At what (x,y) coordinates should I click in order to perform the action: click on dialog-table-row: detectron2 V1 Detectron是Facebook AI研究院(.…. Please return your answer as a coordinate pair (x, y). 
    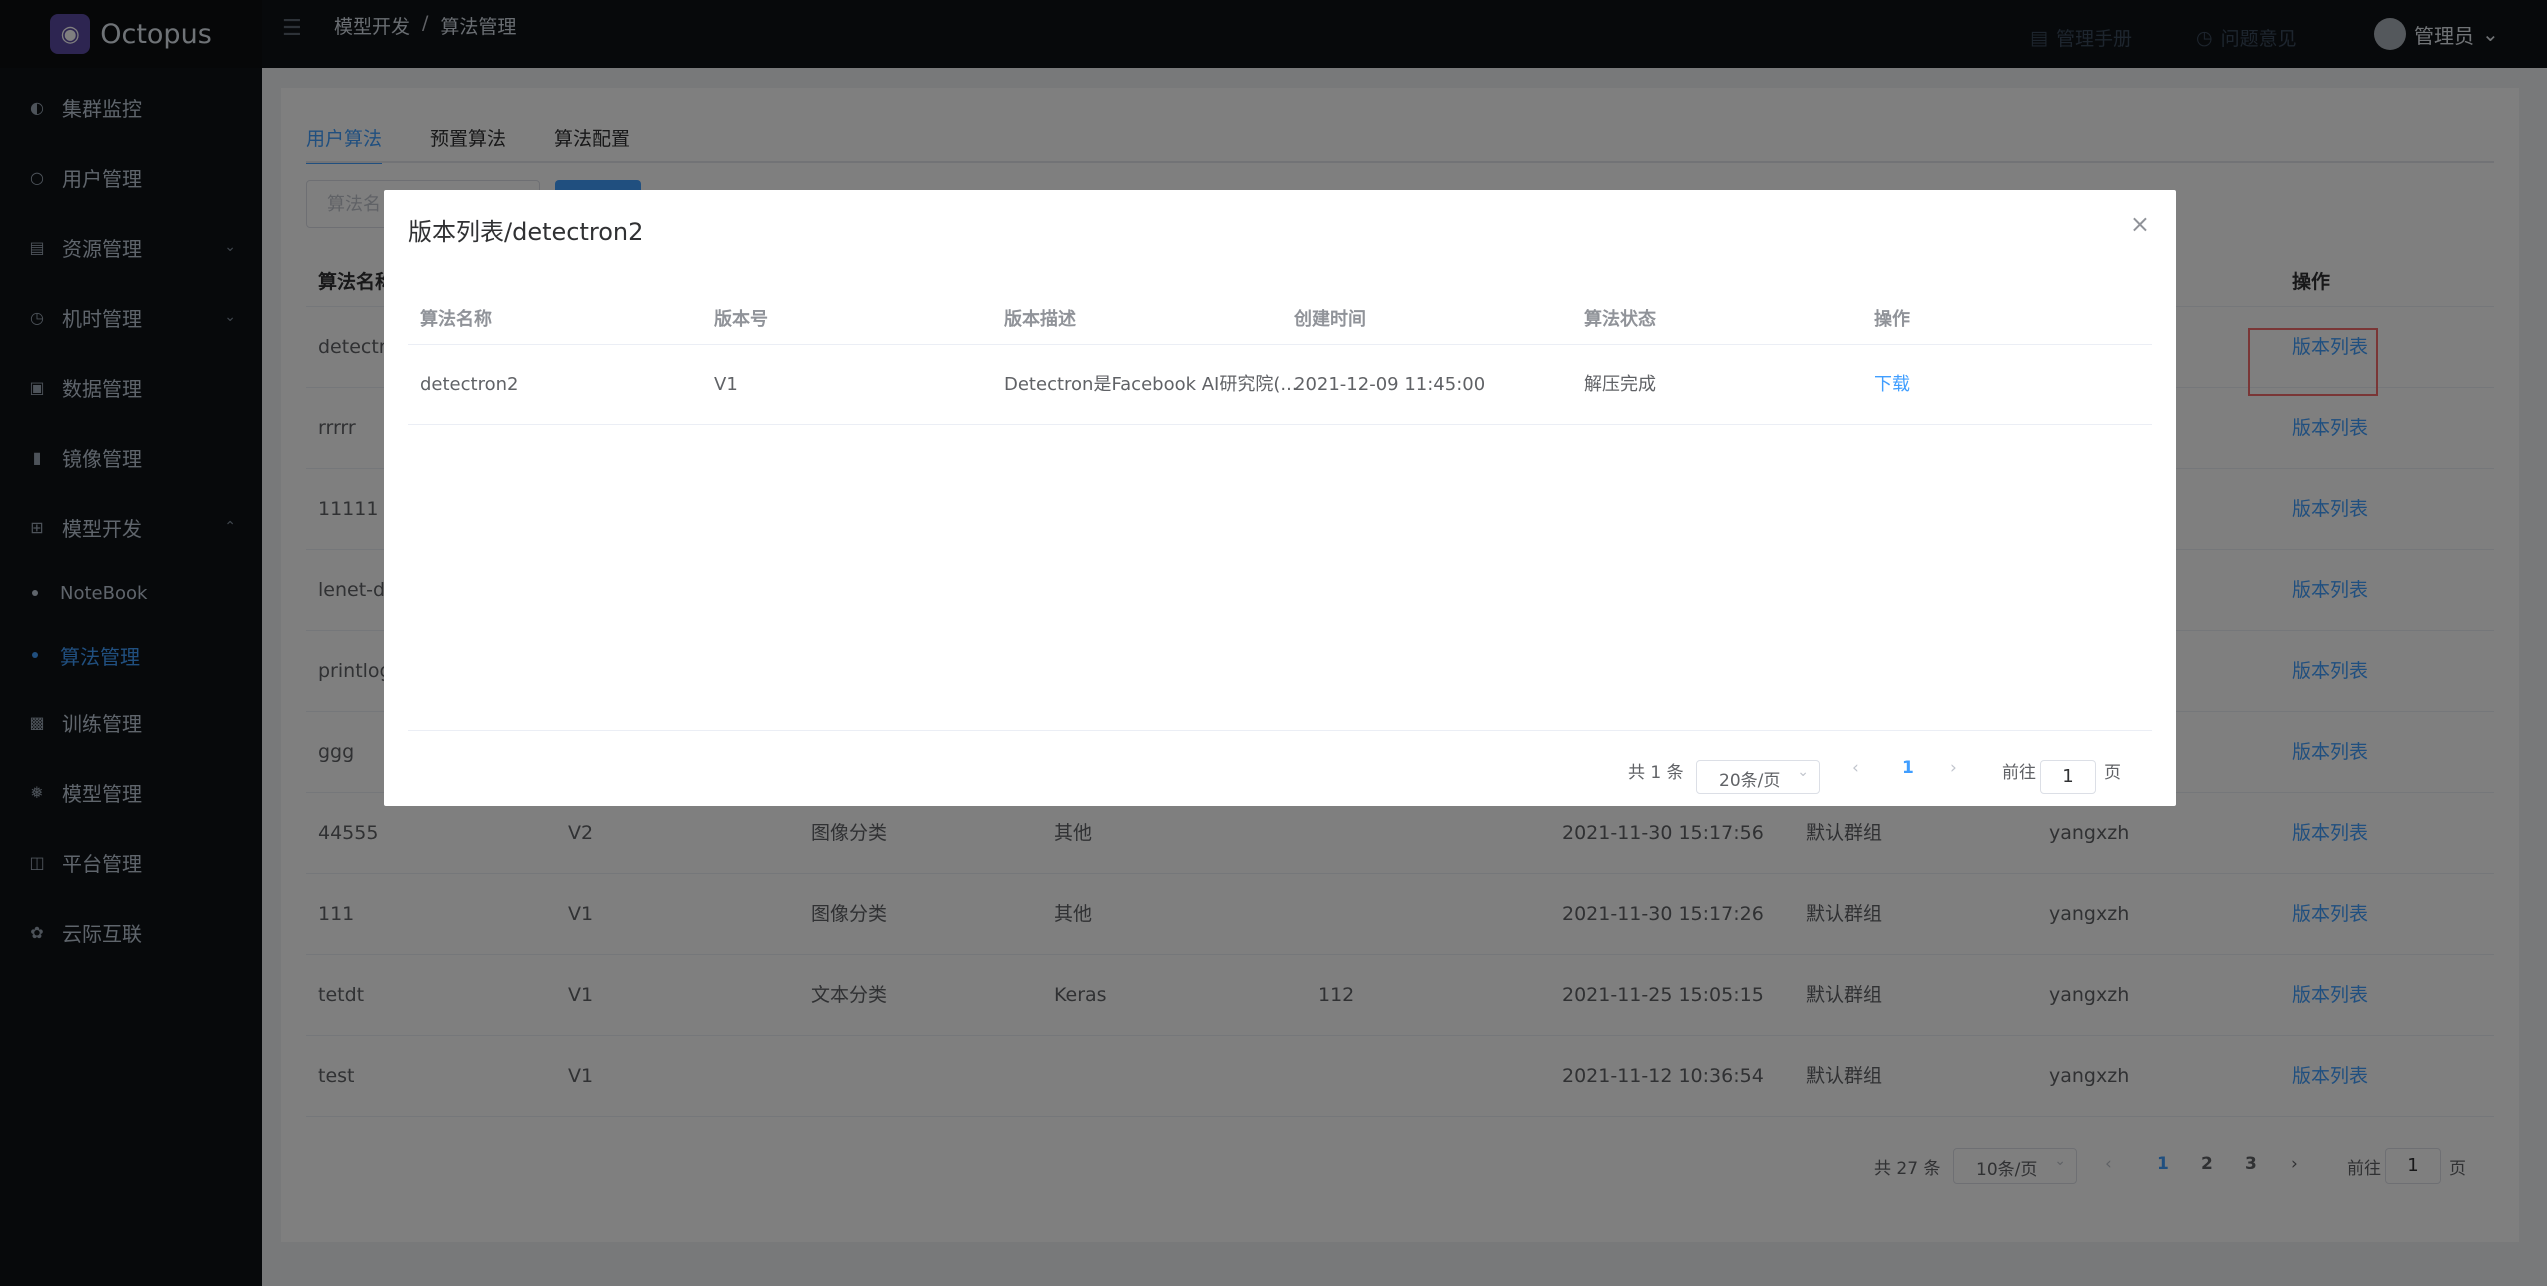
    Looking at the image, I should click on (1280, 385).